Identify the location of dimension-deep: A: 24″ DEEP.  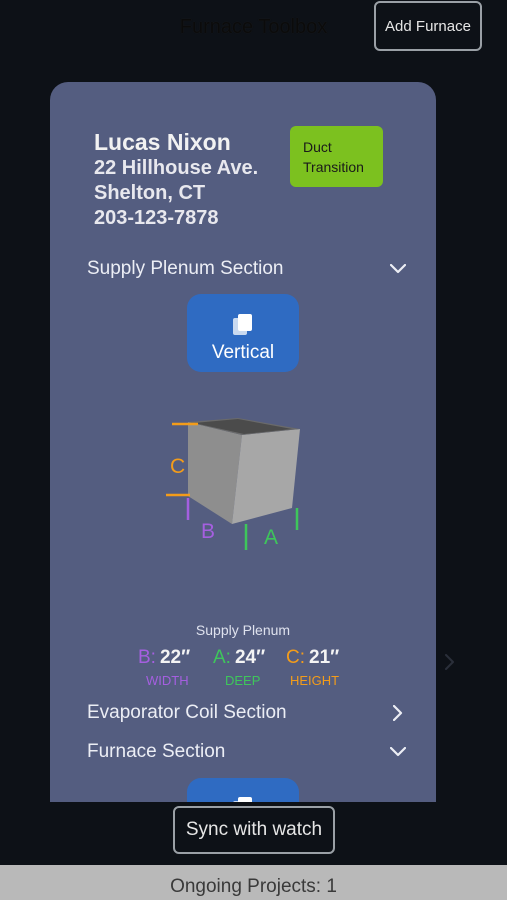
(239, 667).